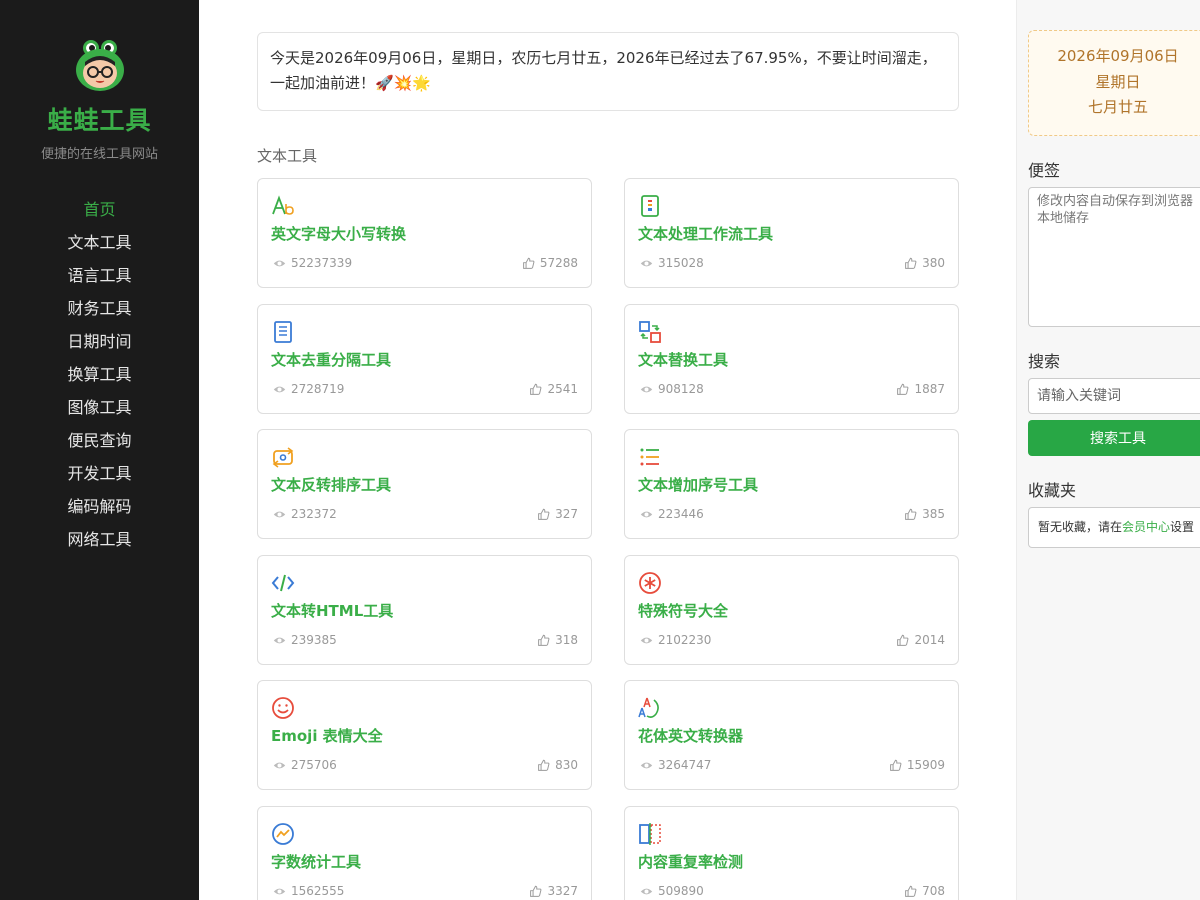 The width and height of the screenshot is (1200, 900). I want to click on like-count: 1887, so click(920, 389).